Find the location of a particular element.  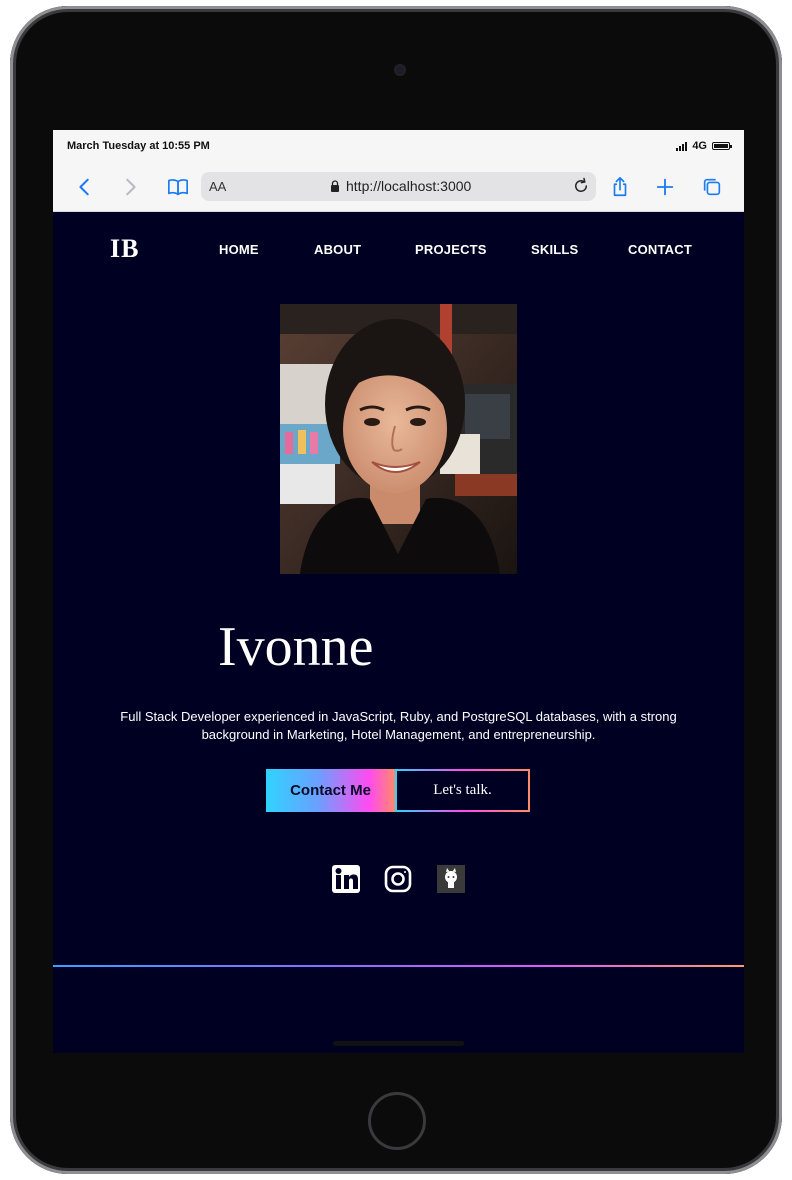

reload-icon is located at coordinates (581, 186).